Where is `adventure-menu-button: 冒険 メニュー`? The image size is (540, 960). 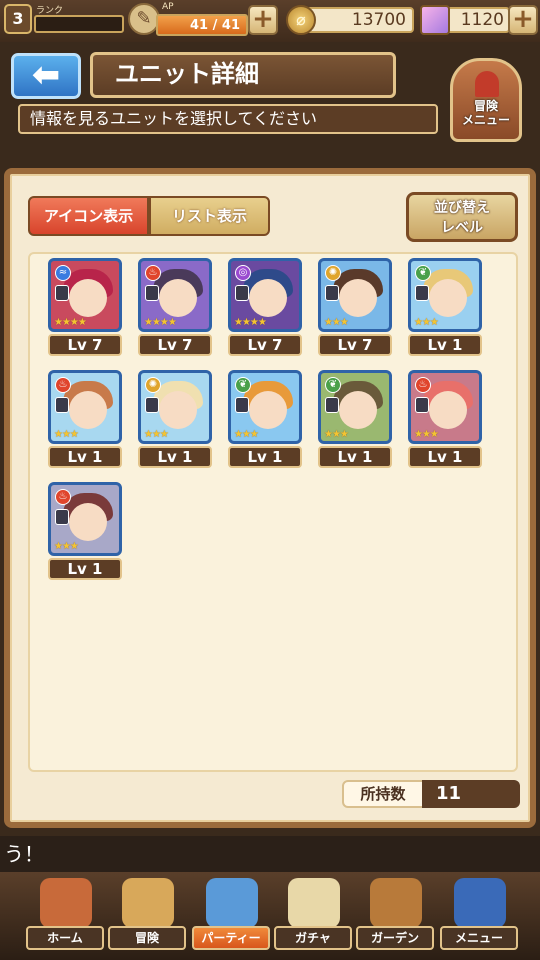 adventure-menu-button: 冒険 メニュー is located at coordinates (486, 100).